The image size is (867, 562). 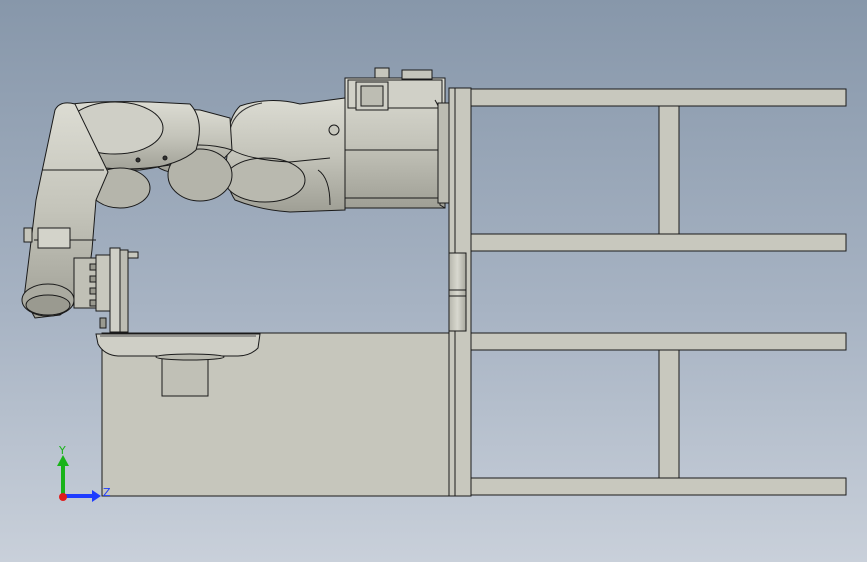 I want to click on frame-rail-top, so click(x=658, y=97).